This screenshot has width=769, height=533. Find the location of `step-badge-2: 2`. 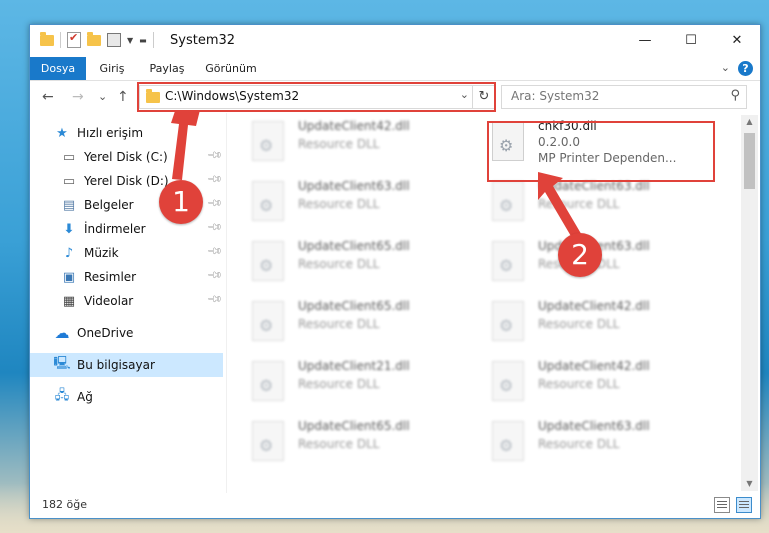

step-badge-2: 2 is located at coordinates (580, 255).